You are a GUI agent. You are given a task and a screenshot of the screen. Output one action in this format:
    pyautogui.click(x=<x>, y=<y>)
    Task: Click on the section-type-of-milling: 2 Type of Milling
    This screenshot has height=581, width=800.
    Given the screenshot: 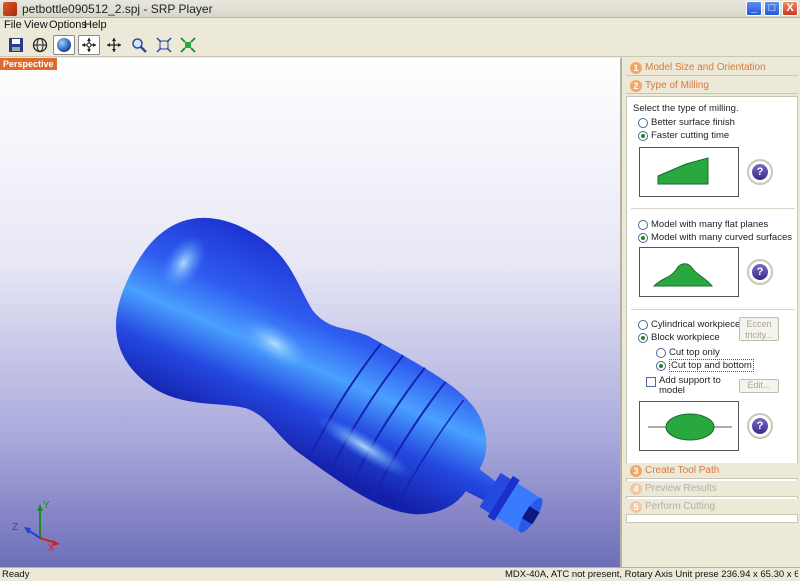 What is the action you would take?
    pyautogui.click(x=712, y=86)
    